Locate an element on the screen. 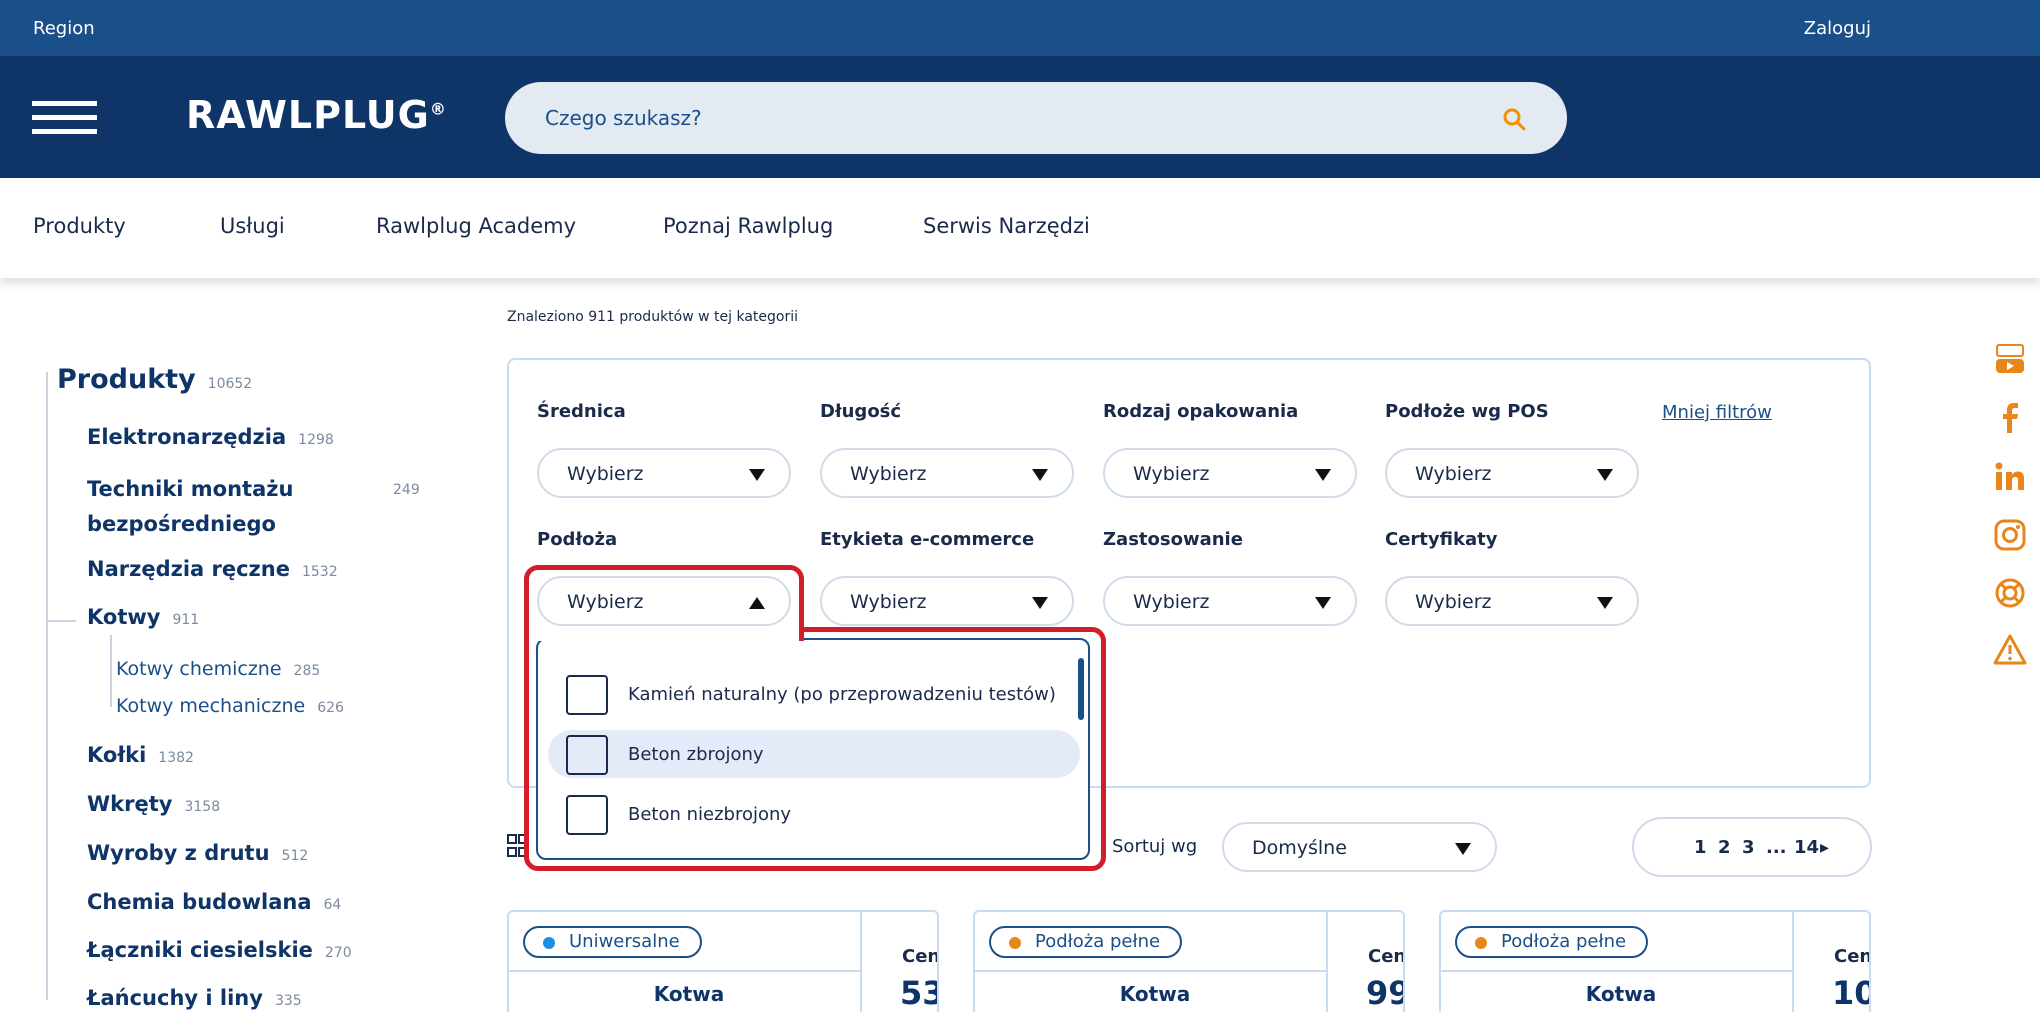 This screenshot has height=1012, width=2040. sidebar-subitem-kotwy-mechaniczne: Kotwy mechaniczne 626 is located at coordinates (230, 706).